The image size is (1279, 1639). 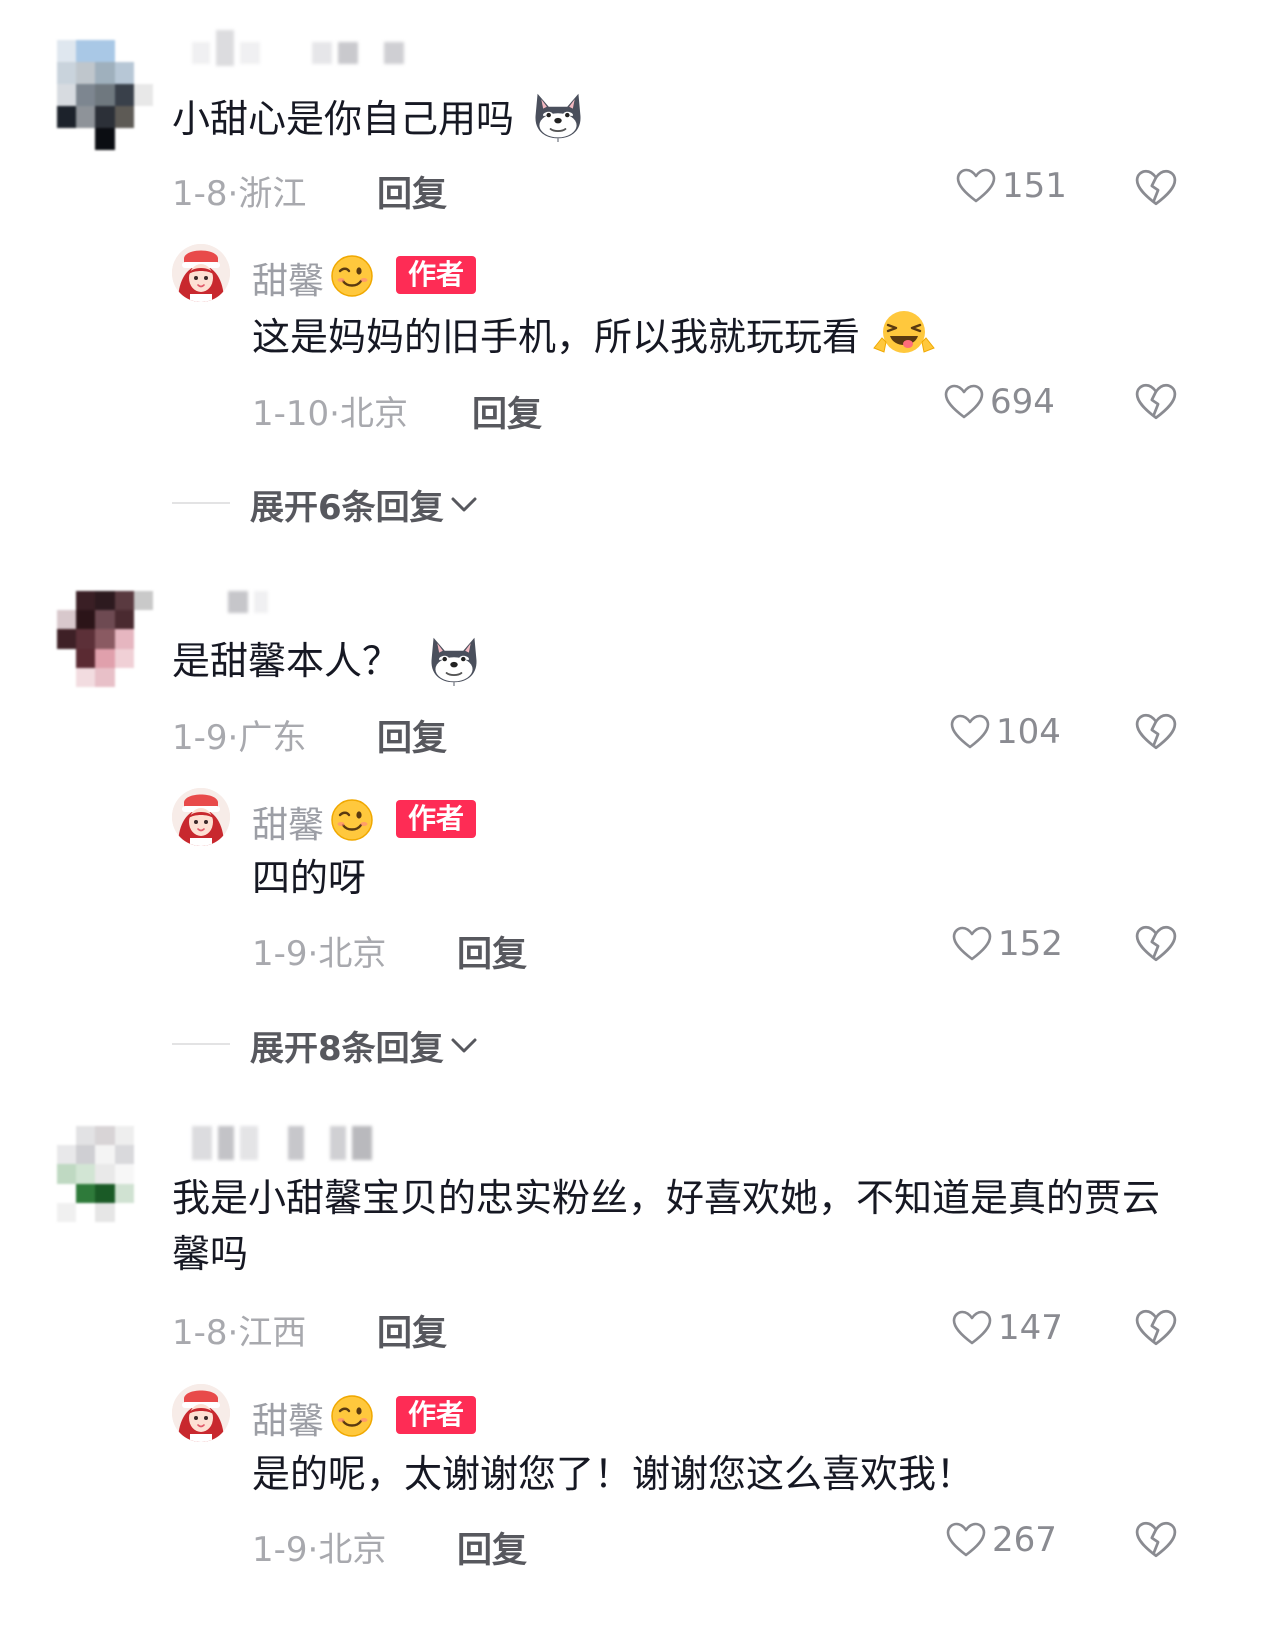 What do you see at coordinates (904, 334) in the screenshot?
I see `laughing-tongue-emoji` at bounding box center [904, 334].